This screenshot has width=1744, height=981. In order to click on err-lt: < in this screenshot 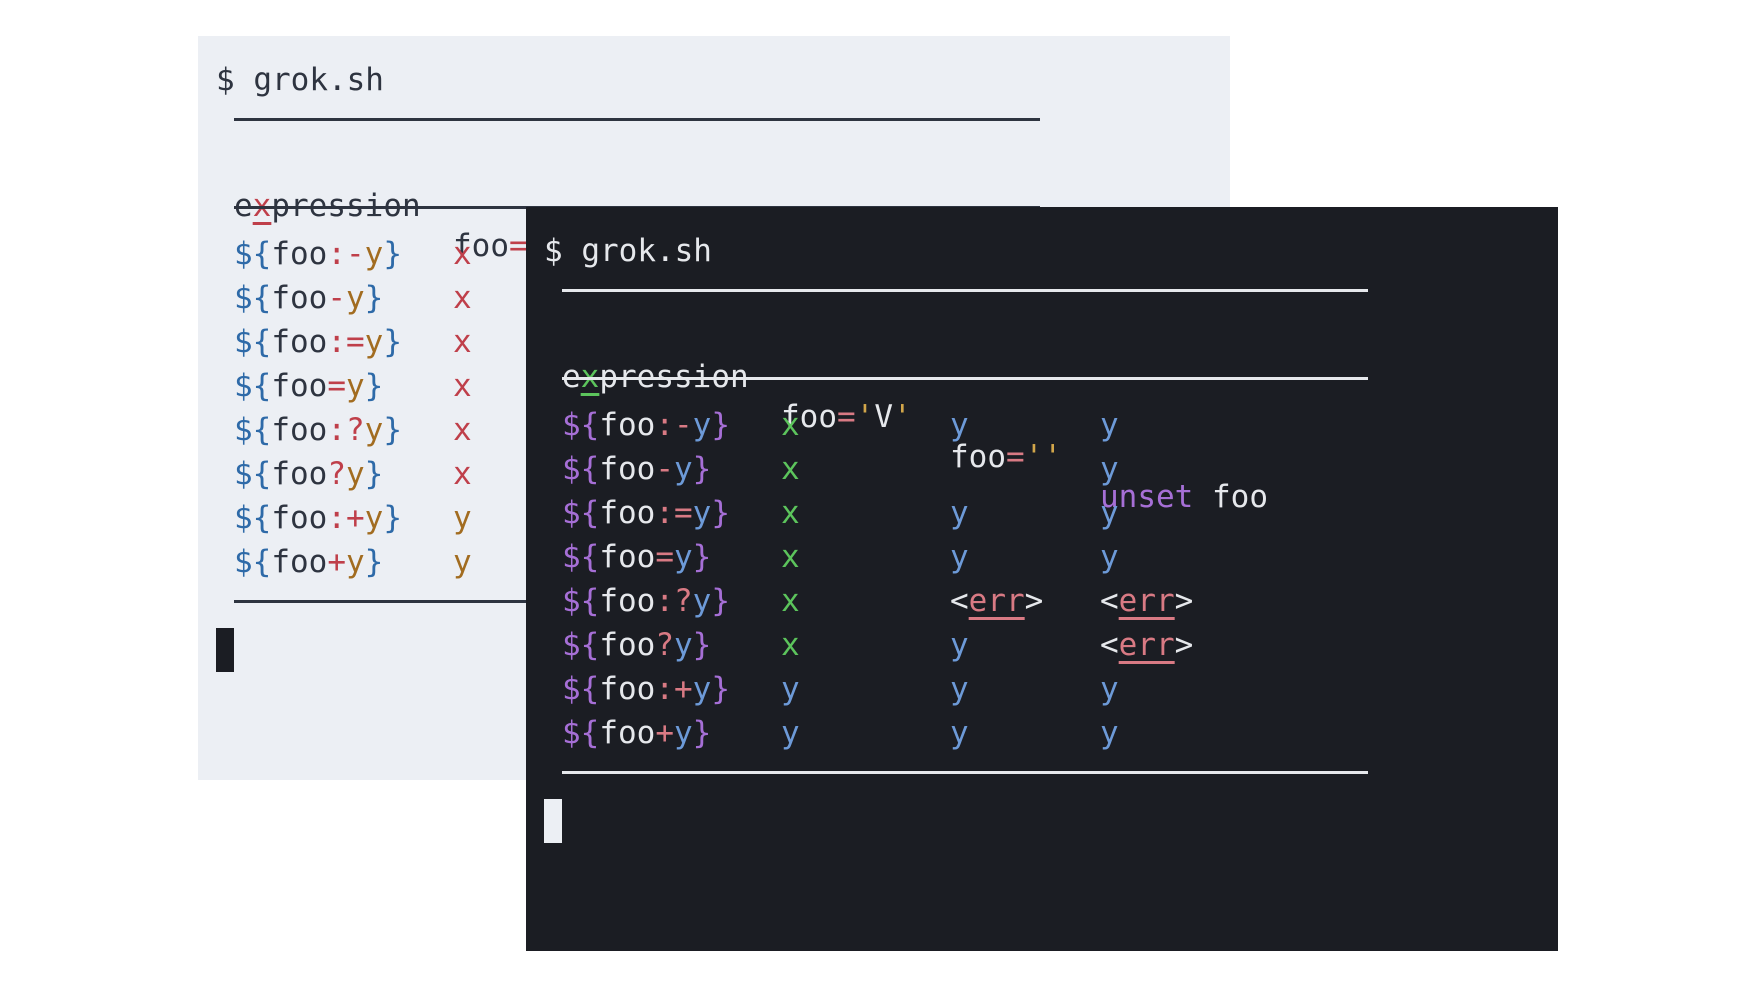, I will do `click(1109, 601)`.